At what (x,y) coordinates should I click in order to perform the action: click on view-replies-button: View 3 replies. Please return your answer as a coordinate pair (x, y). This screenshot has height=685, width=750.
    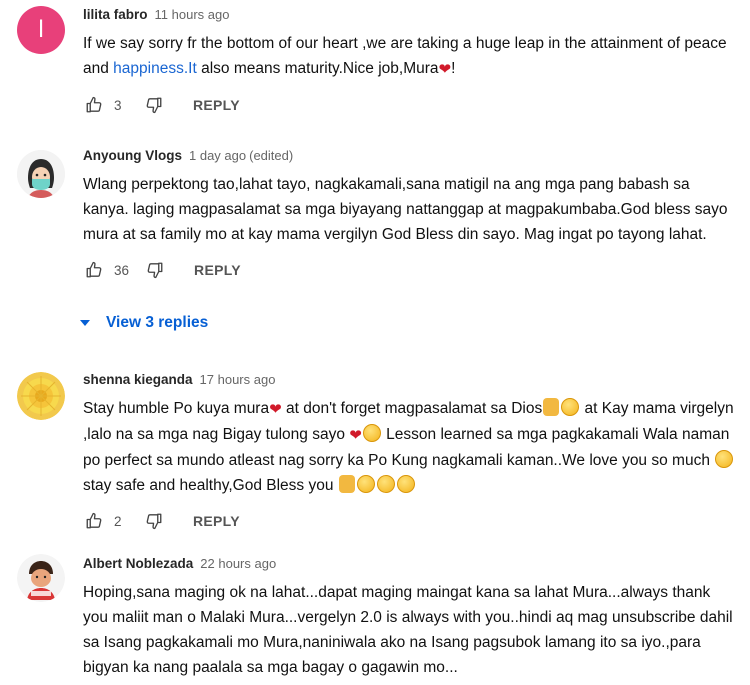
    Looking at the image, I should click on (144, 323).